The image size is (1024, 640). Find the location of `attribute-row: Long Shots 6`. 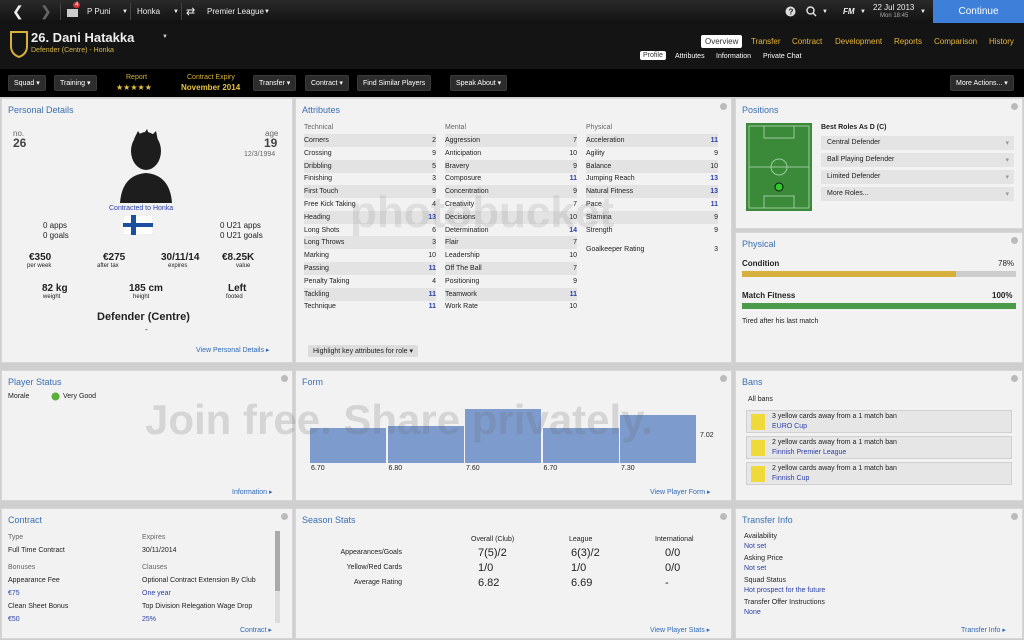

attribute-row: Long Shots 6 is located at coordinates (370, 230).